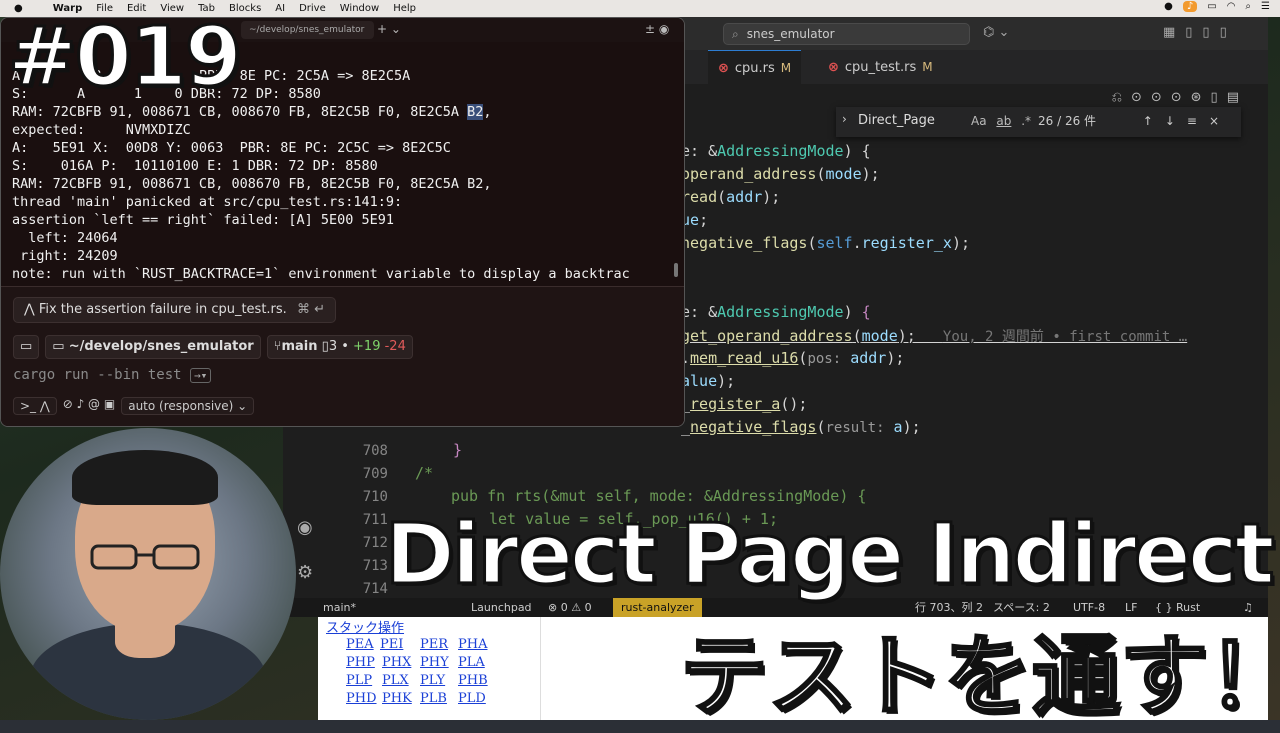 The width and height of the screenshot is (1280, 733). I want to click on line-number: 714, so click(375, 589).